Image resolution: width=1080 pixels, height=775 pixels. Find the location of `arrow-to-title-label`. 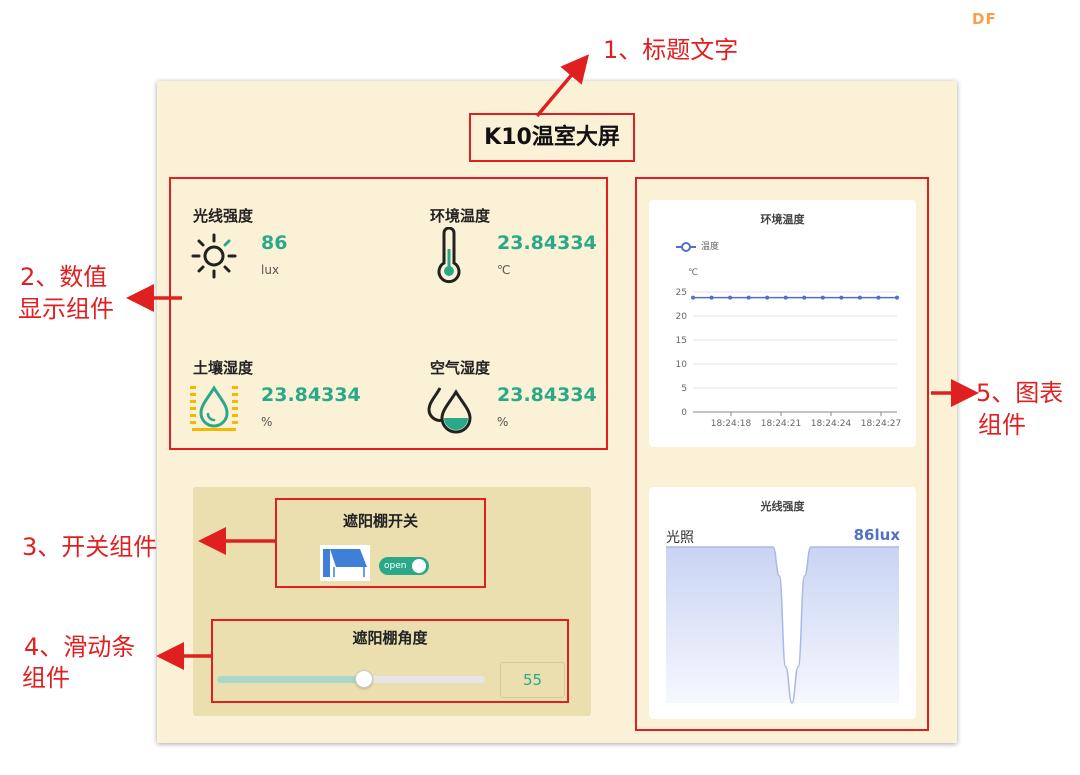

arrow-to-title-label is located at coordinates (562, 86).